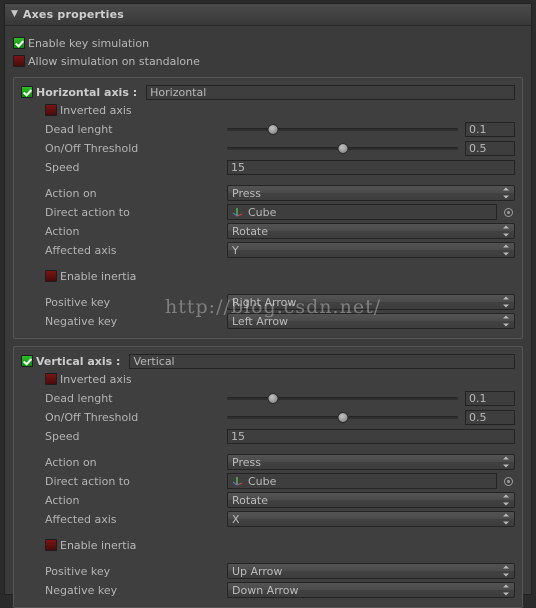 The image size is (536, 608). I want to click on page-title: Axes properties, so click(73, 14).